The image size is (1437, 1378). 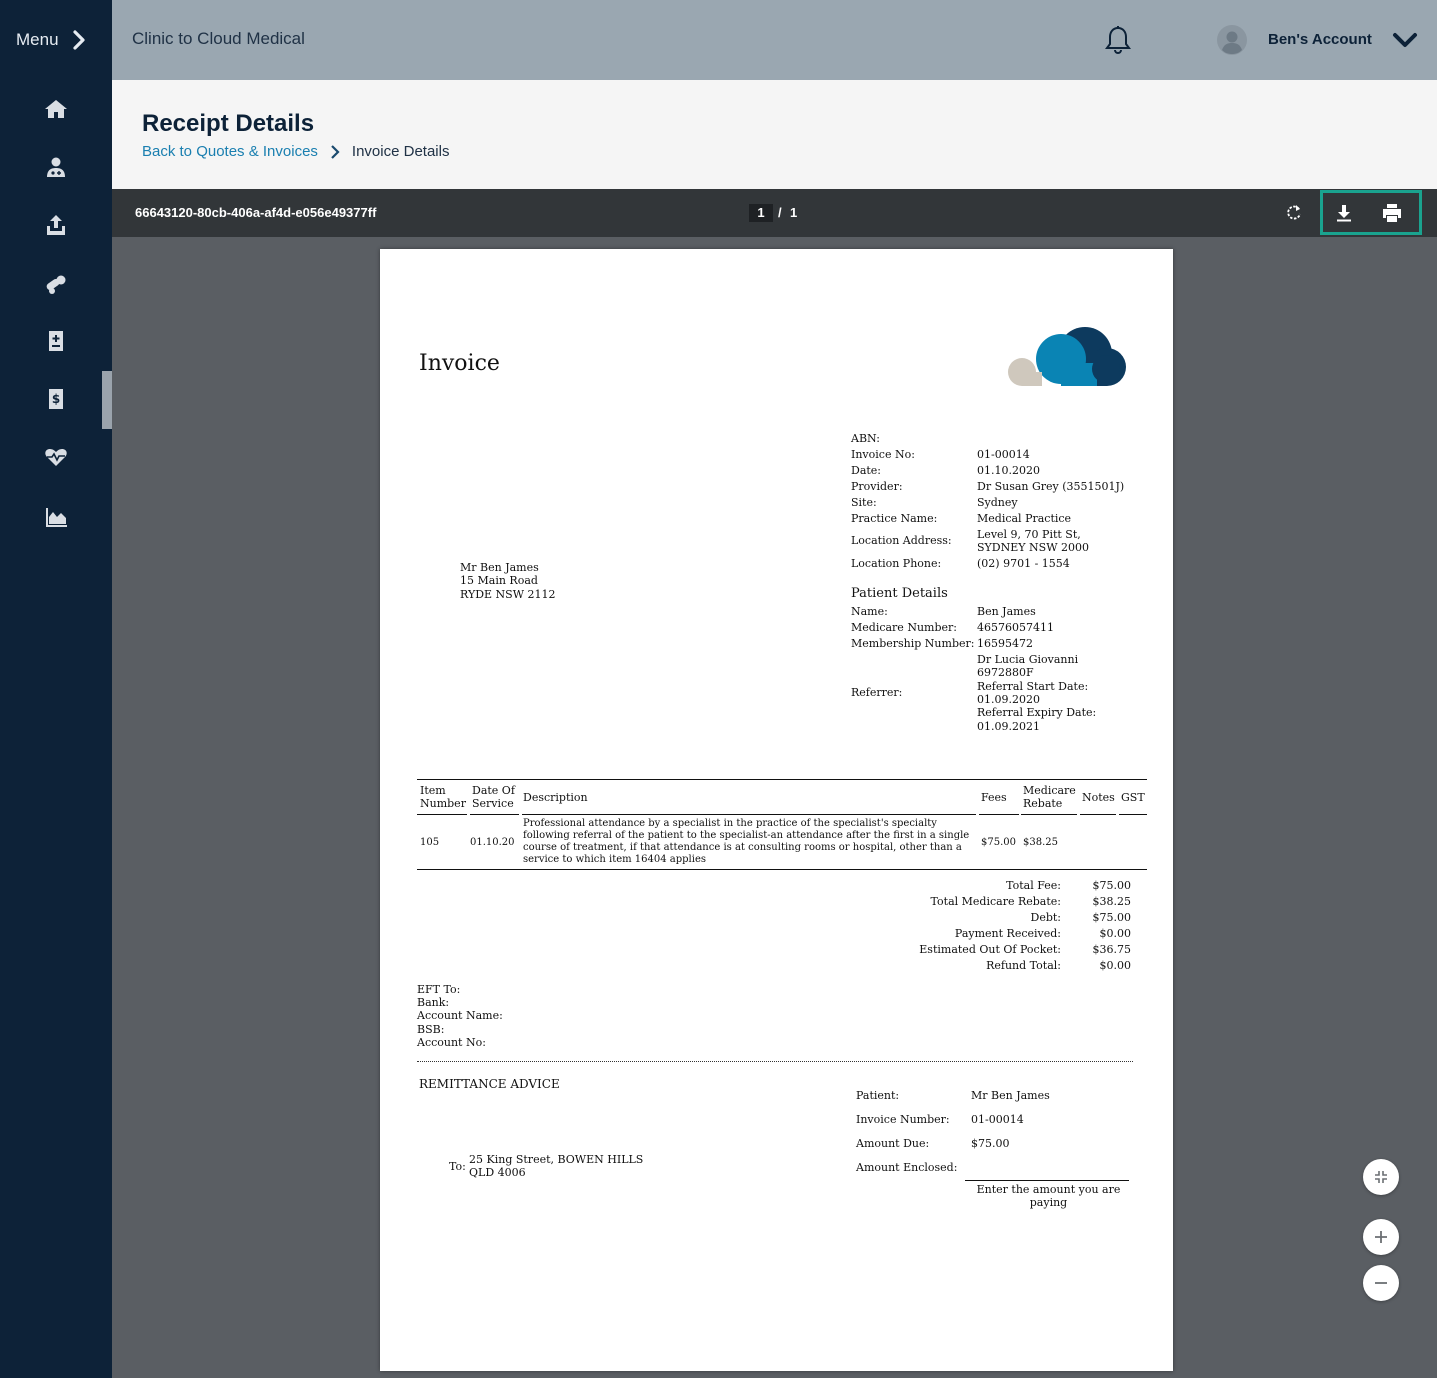 I want to click on referrer-line: 01.09.2021, so click(x=1008, y=726).